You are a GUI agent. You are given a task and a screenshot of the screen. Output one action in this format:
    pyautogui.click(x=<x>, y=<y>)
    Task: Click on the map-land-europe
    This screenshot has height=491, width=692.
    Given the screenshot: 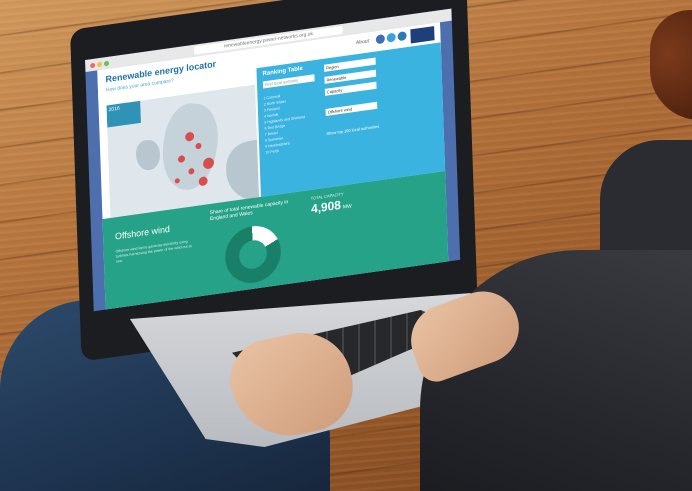 What is the action you would take?
    pyautogui.click(x=242, y=170)
    